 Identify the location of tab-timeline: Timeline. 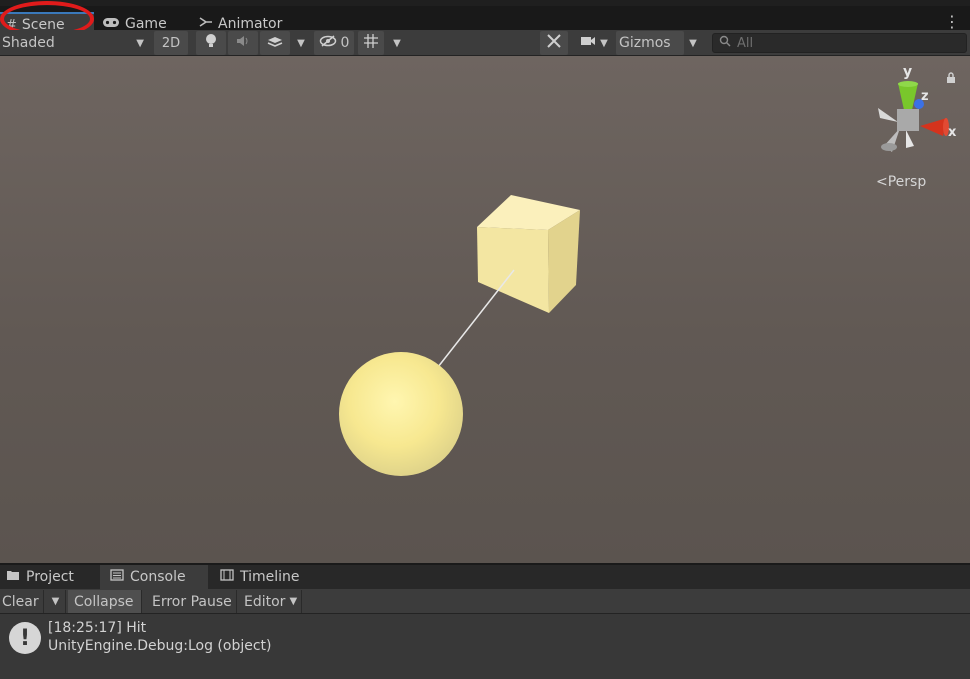
(264, 577).